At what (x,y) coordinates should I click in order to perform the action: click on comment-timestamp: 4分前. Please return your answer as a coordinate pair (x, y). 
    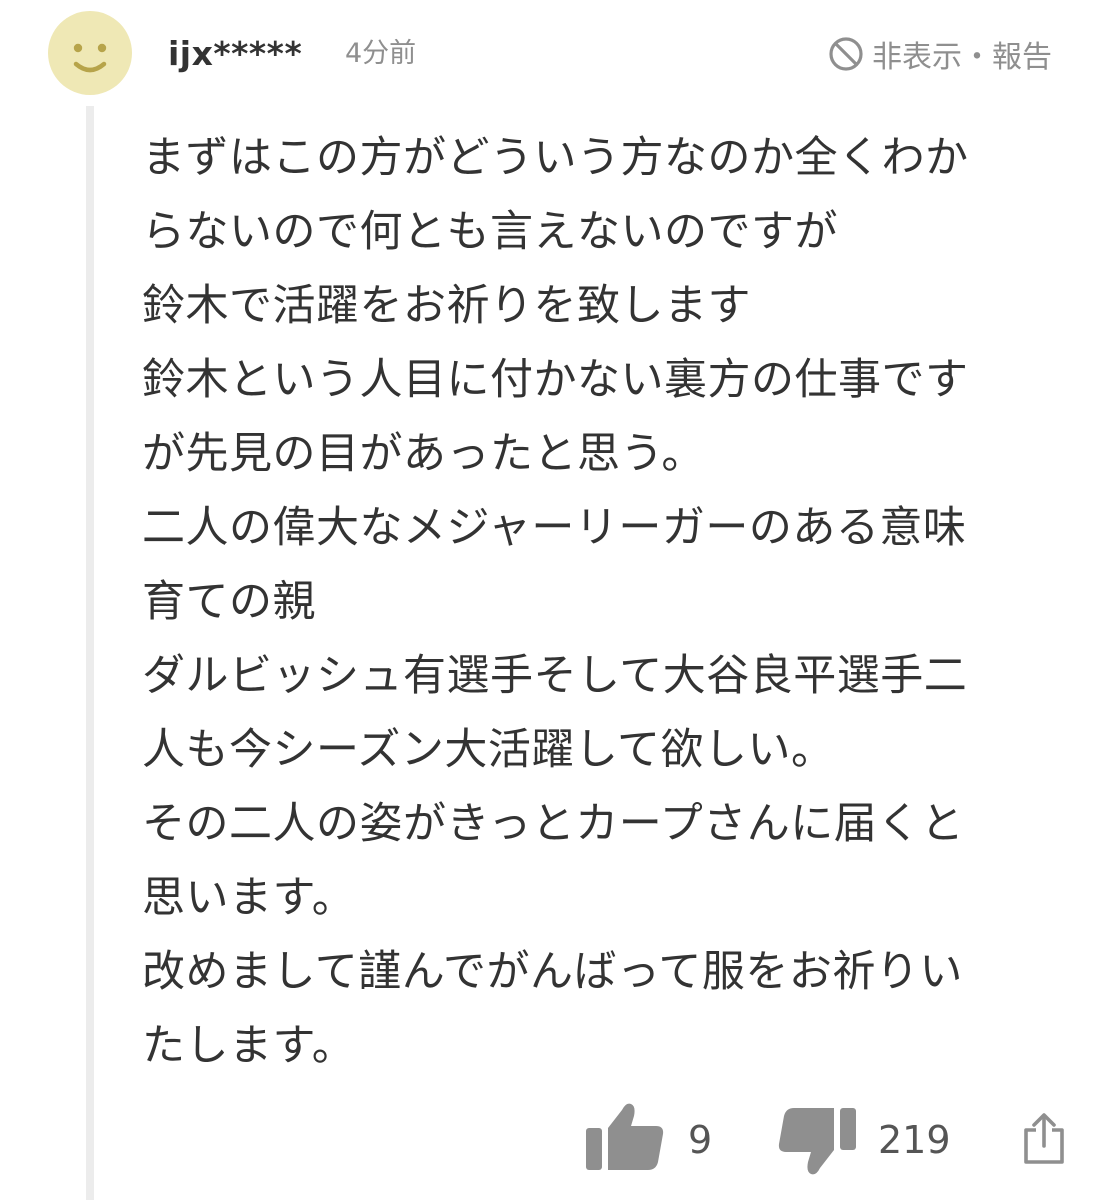
    Looking at the image, I should click on (381, 53).